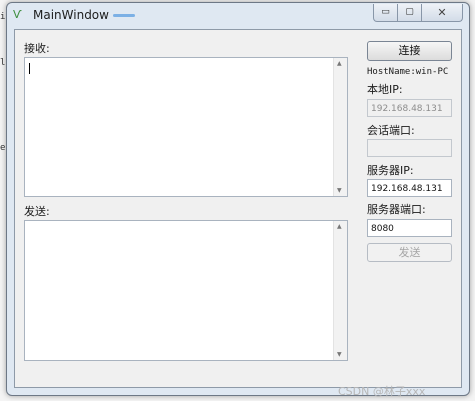 The height and width of the screenshot is (401, 475). I want to click on send-scrollbar: ▲ ▼, so click(340, 290).